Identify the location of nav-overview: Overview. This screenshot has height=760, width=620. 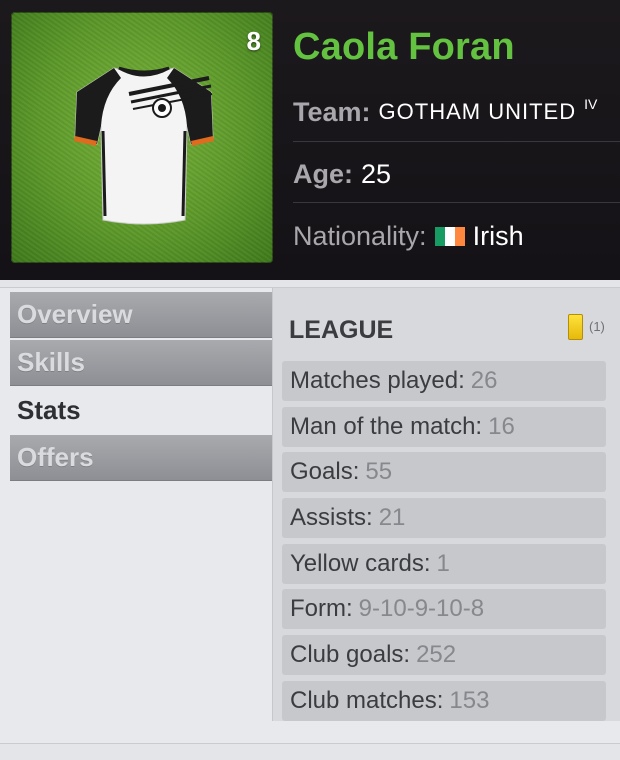
(141, 315).